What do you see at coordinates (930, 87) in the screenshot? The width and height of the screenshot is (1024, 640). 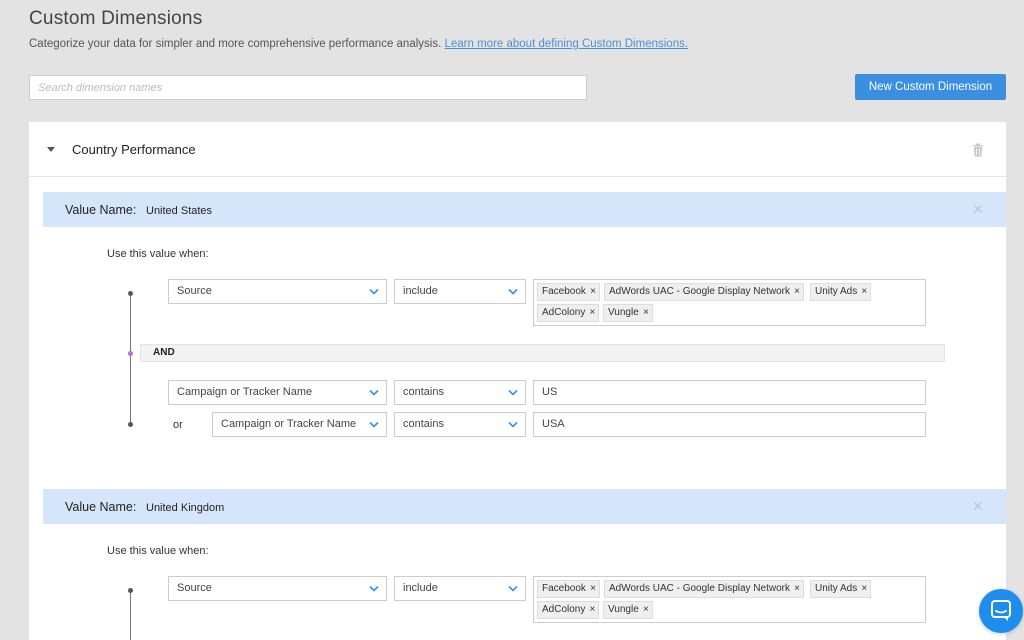 I see `new-custom-dimension-button: New Custom Dimension` at bounding box center [930, 87].